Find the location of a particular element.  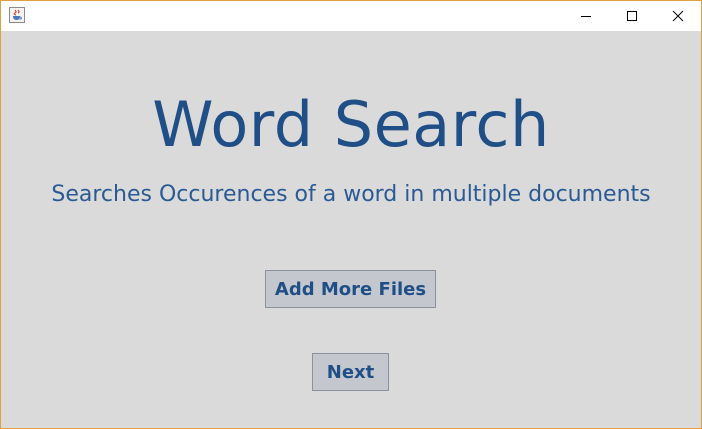

maximize-button is located at coordinates (632, 16).